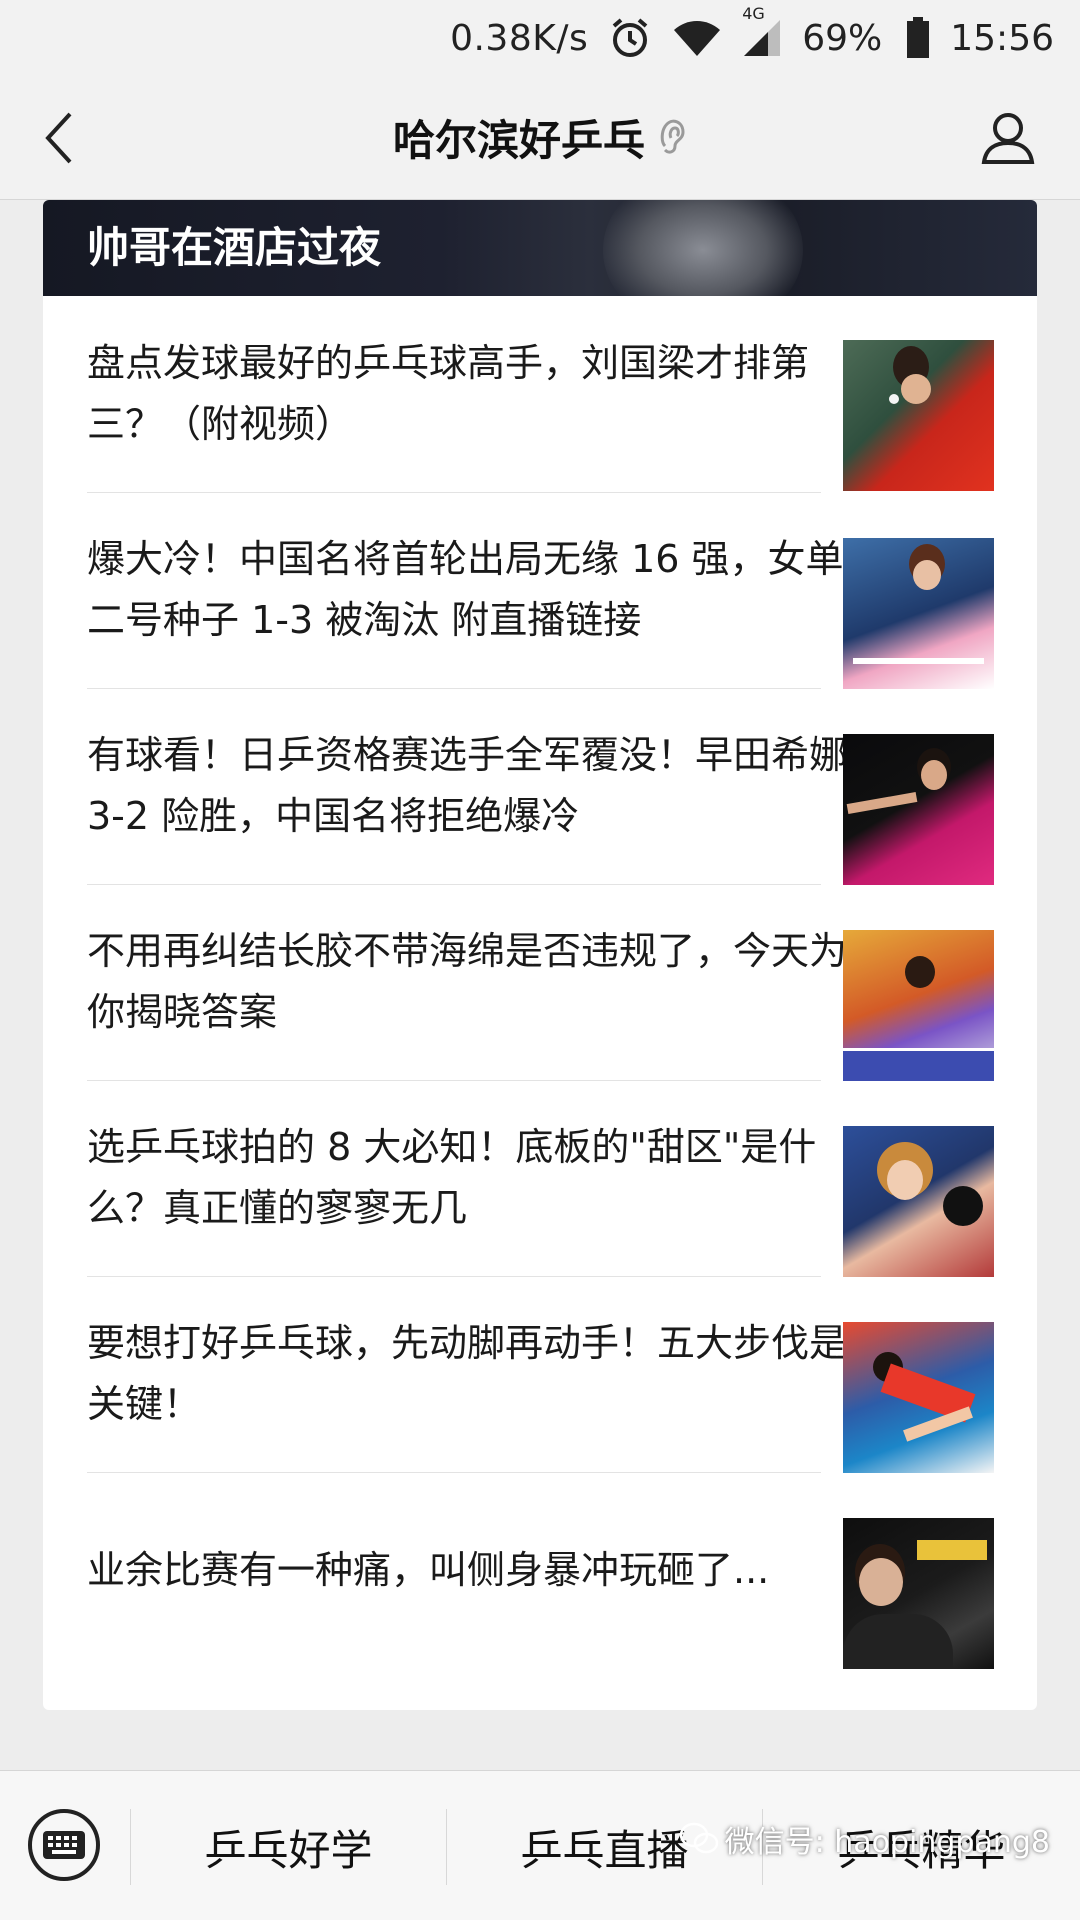 The height and width of the screenshot is (1920, 1080). What do you see at coordinates (467, 981) in the screenshot?
I see `article-title: 不用再纠结长胶不带海绵是否违规了，今天为你揭晓答案` at bounding box center [467, 981].